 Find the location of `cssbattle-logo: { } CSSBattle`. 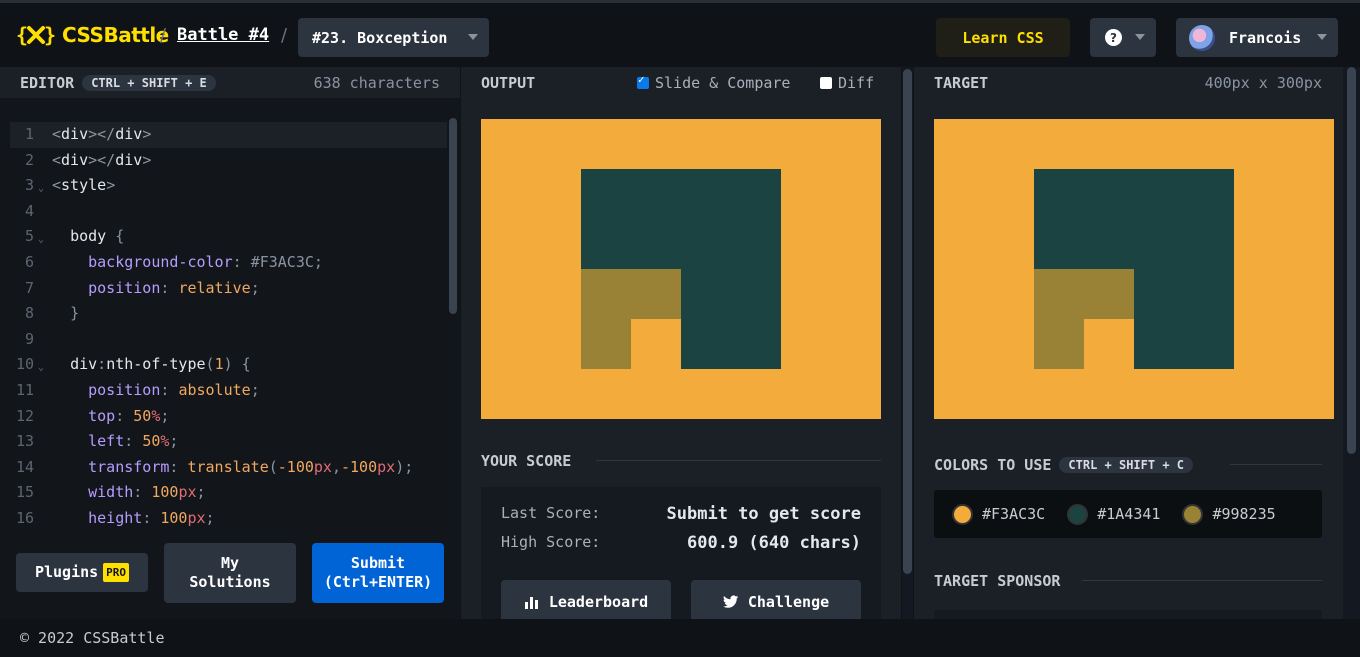

cssbattle-logo: { } CSSBattle is located at coordinates (92, 35).